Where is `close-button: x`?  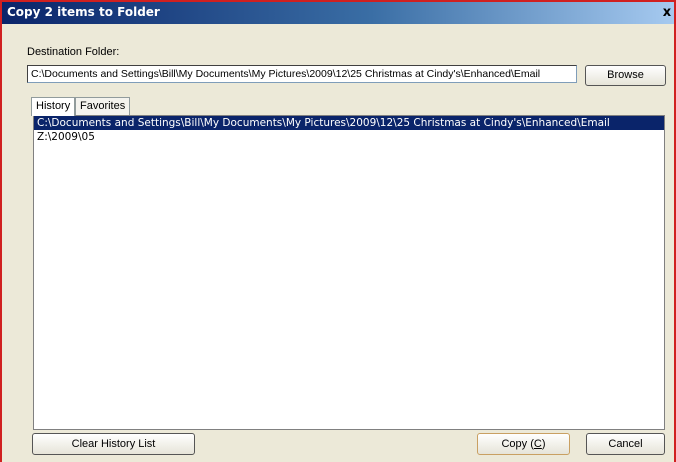
close-button: x is located at coordinates (667, 13).